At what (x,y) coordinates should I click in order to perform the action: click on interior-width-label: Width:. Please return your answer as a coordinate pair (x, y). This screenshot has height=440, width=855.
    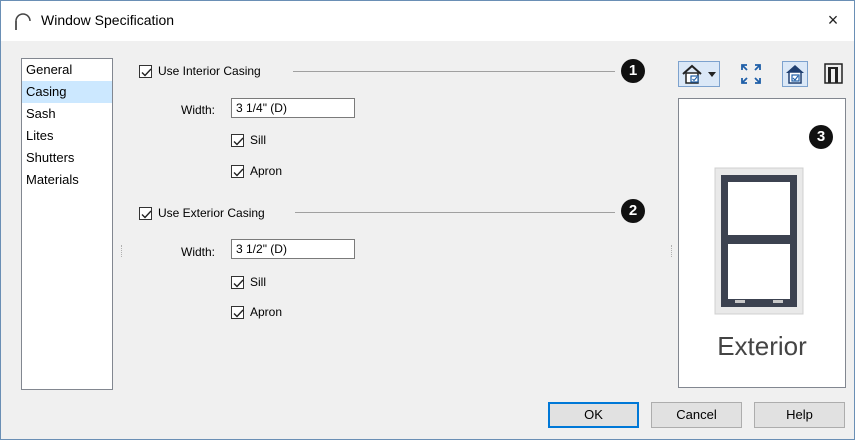
    Looking at the image, I should click on (198, 110).